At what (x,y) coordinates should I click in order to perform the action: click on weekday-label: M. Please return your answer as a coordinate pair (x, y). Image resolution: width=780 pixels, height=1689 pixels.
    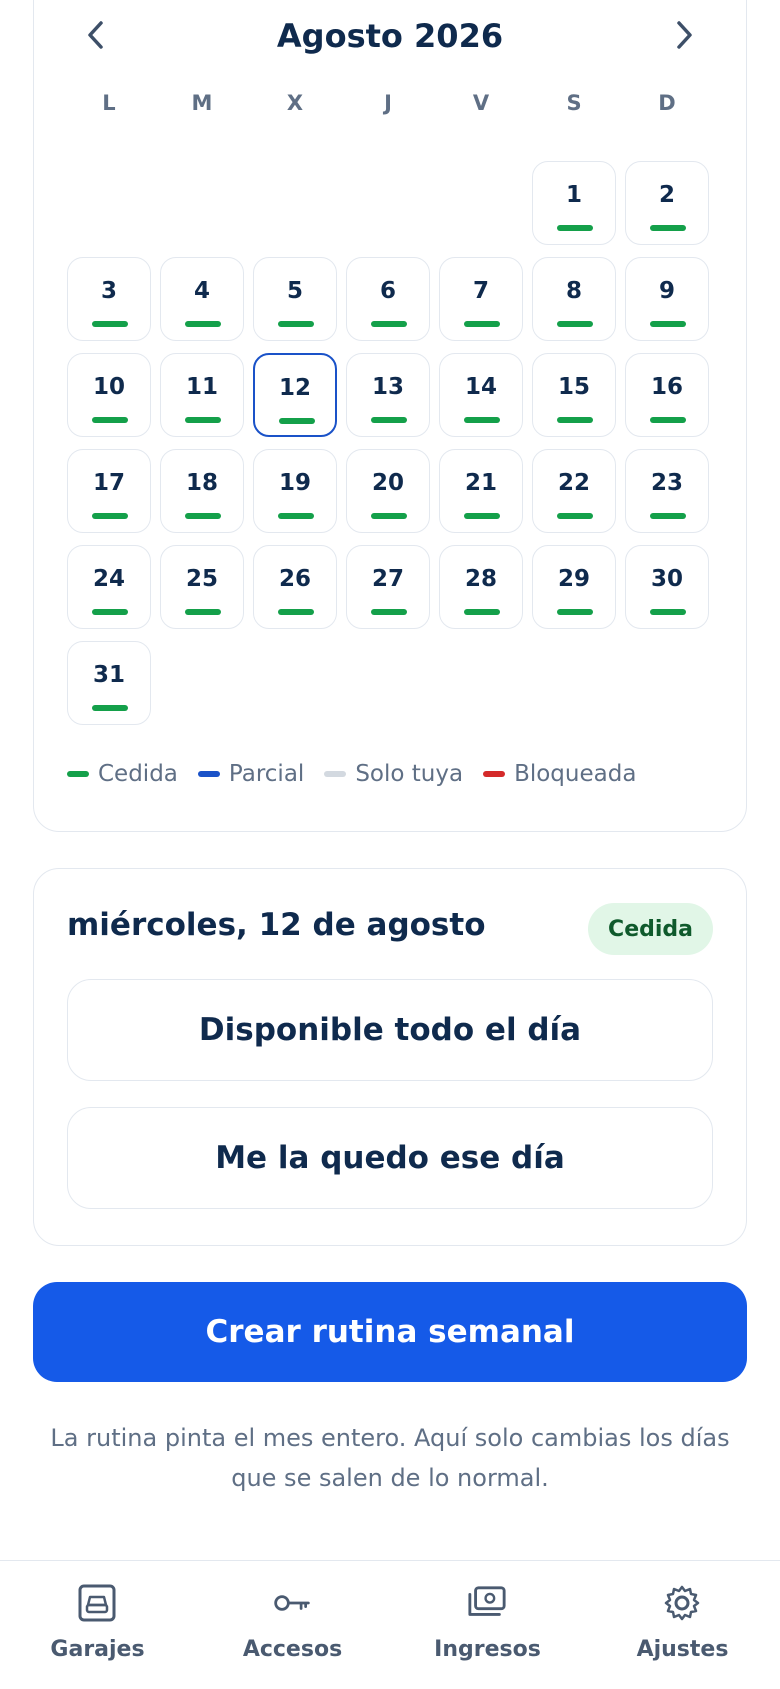
    Looking at the image, I should click on (202, 103).